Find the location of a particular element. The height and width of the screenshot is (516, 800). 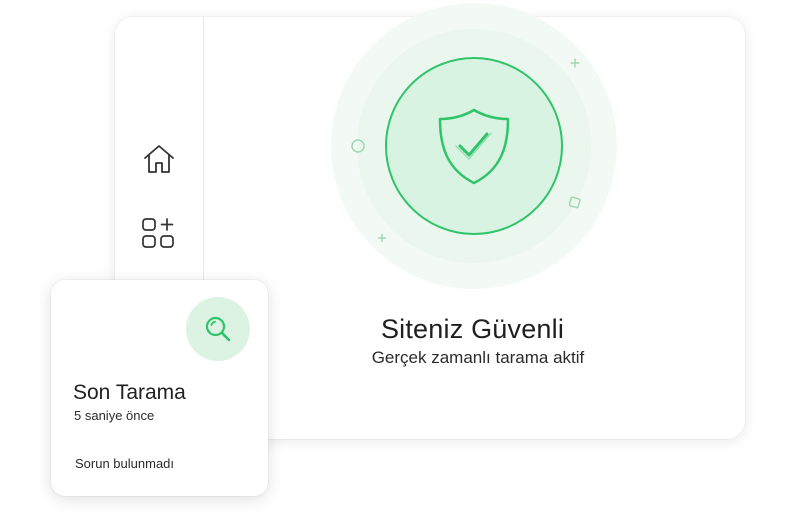

home-icon is located at coordinates (159, 159).